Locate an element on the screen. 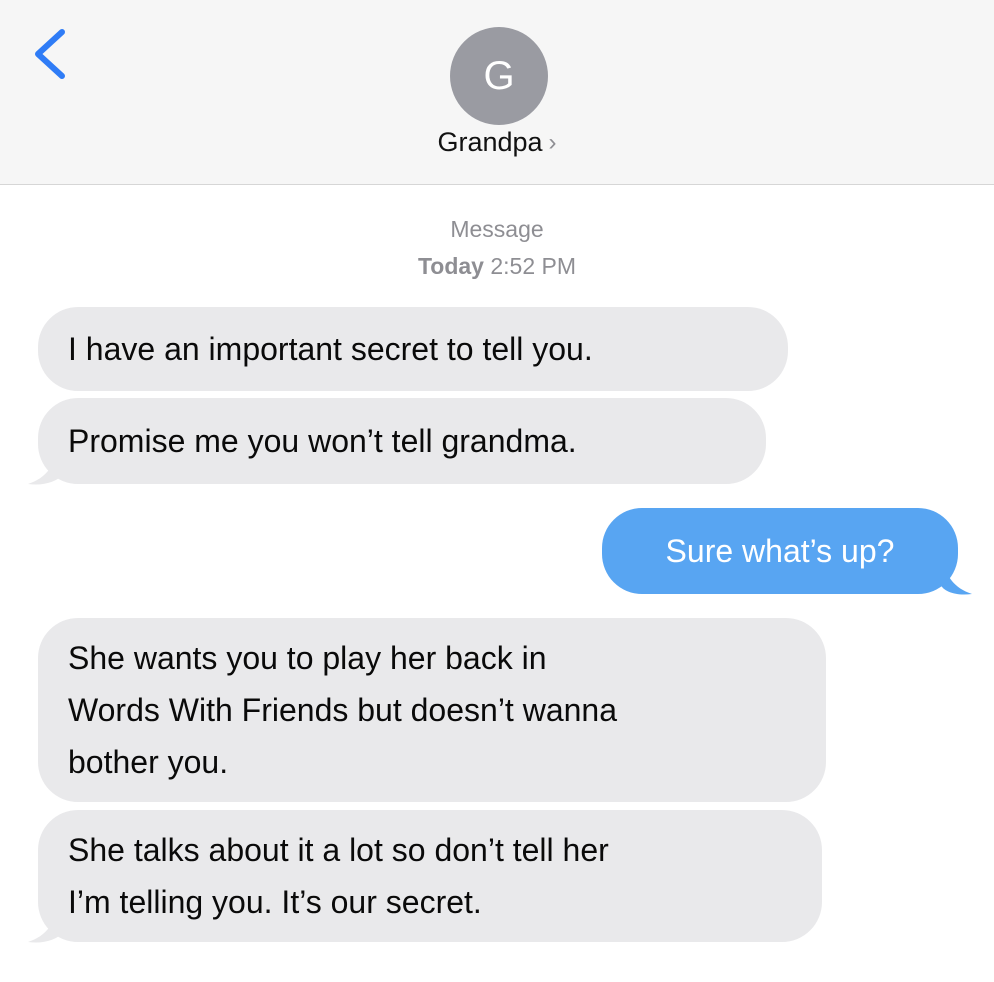 The width and height of the screenshot is (994, 982). message-text-line: bother you. is located at coordinates (148, 762).